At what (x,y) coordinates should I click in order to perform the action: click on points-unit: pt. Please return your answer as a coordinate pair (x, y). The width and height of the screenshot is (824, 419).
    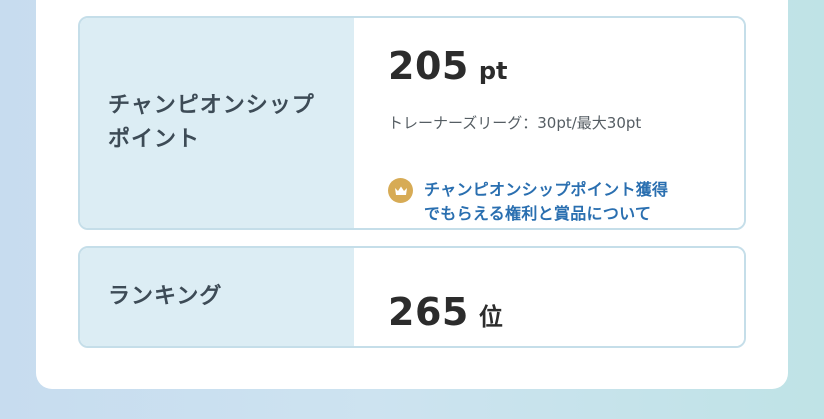
    Looking at the image, I should click on (493, 71).